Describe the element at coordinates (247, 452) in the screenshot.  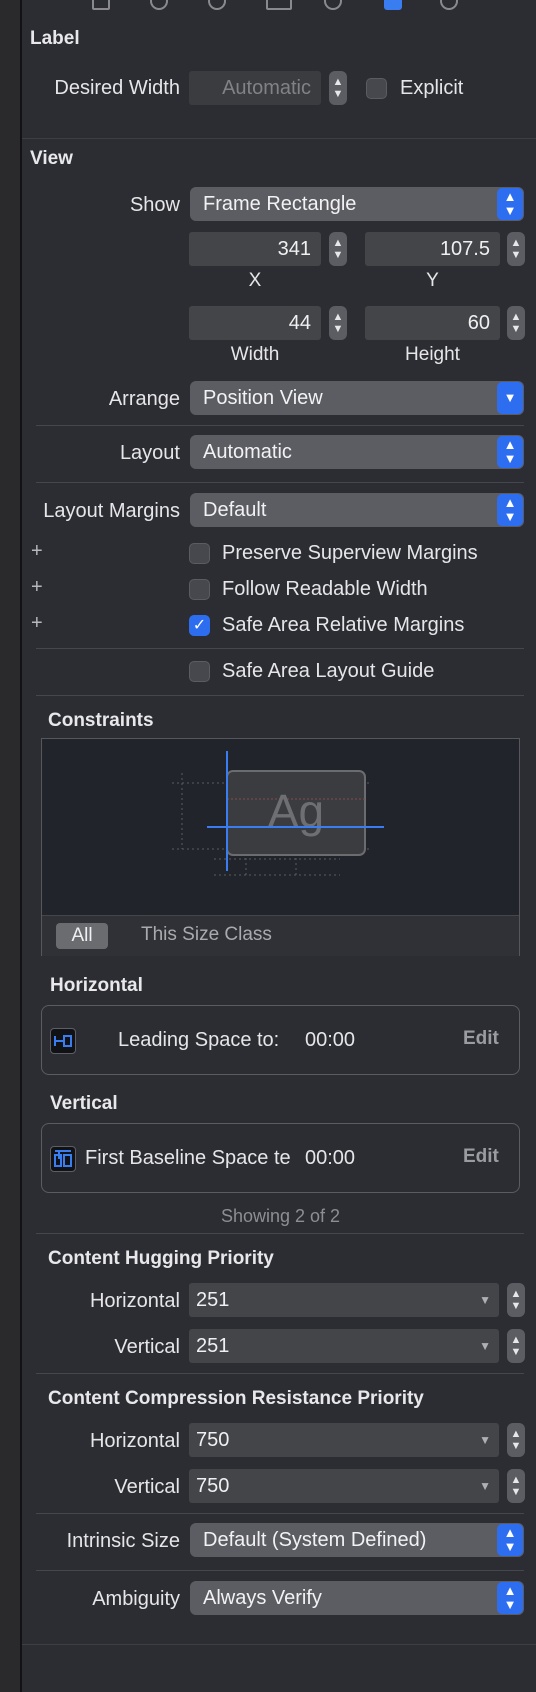
I see `layout-value: Automatic` at that location.